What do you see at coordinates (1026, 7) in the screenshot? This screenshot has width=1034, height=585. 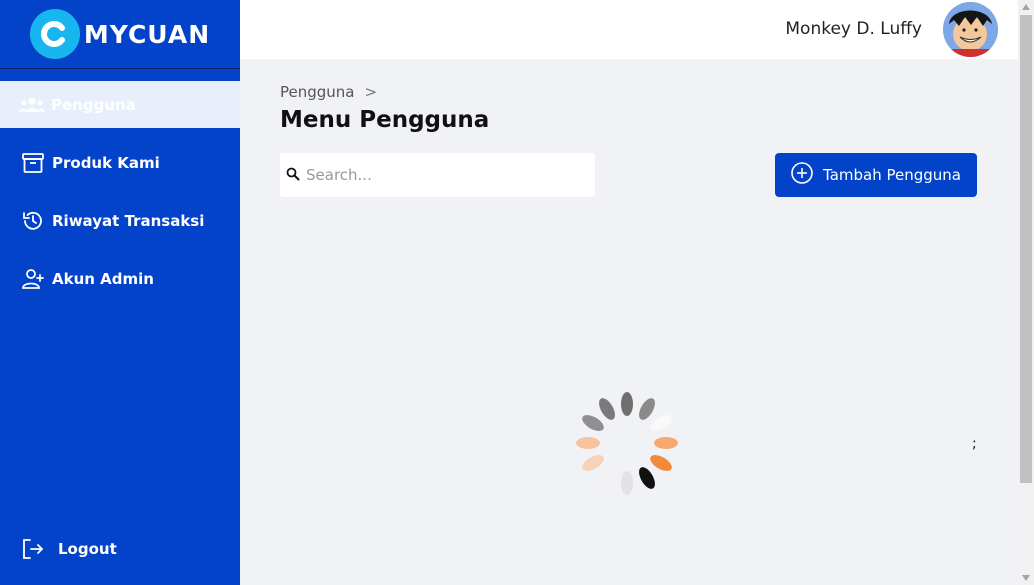 I see `scroll-up-arrow-icon` at bounding box center [1026, 7].